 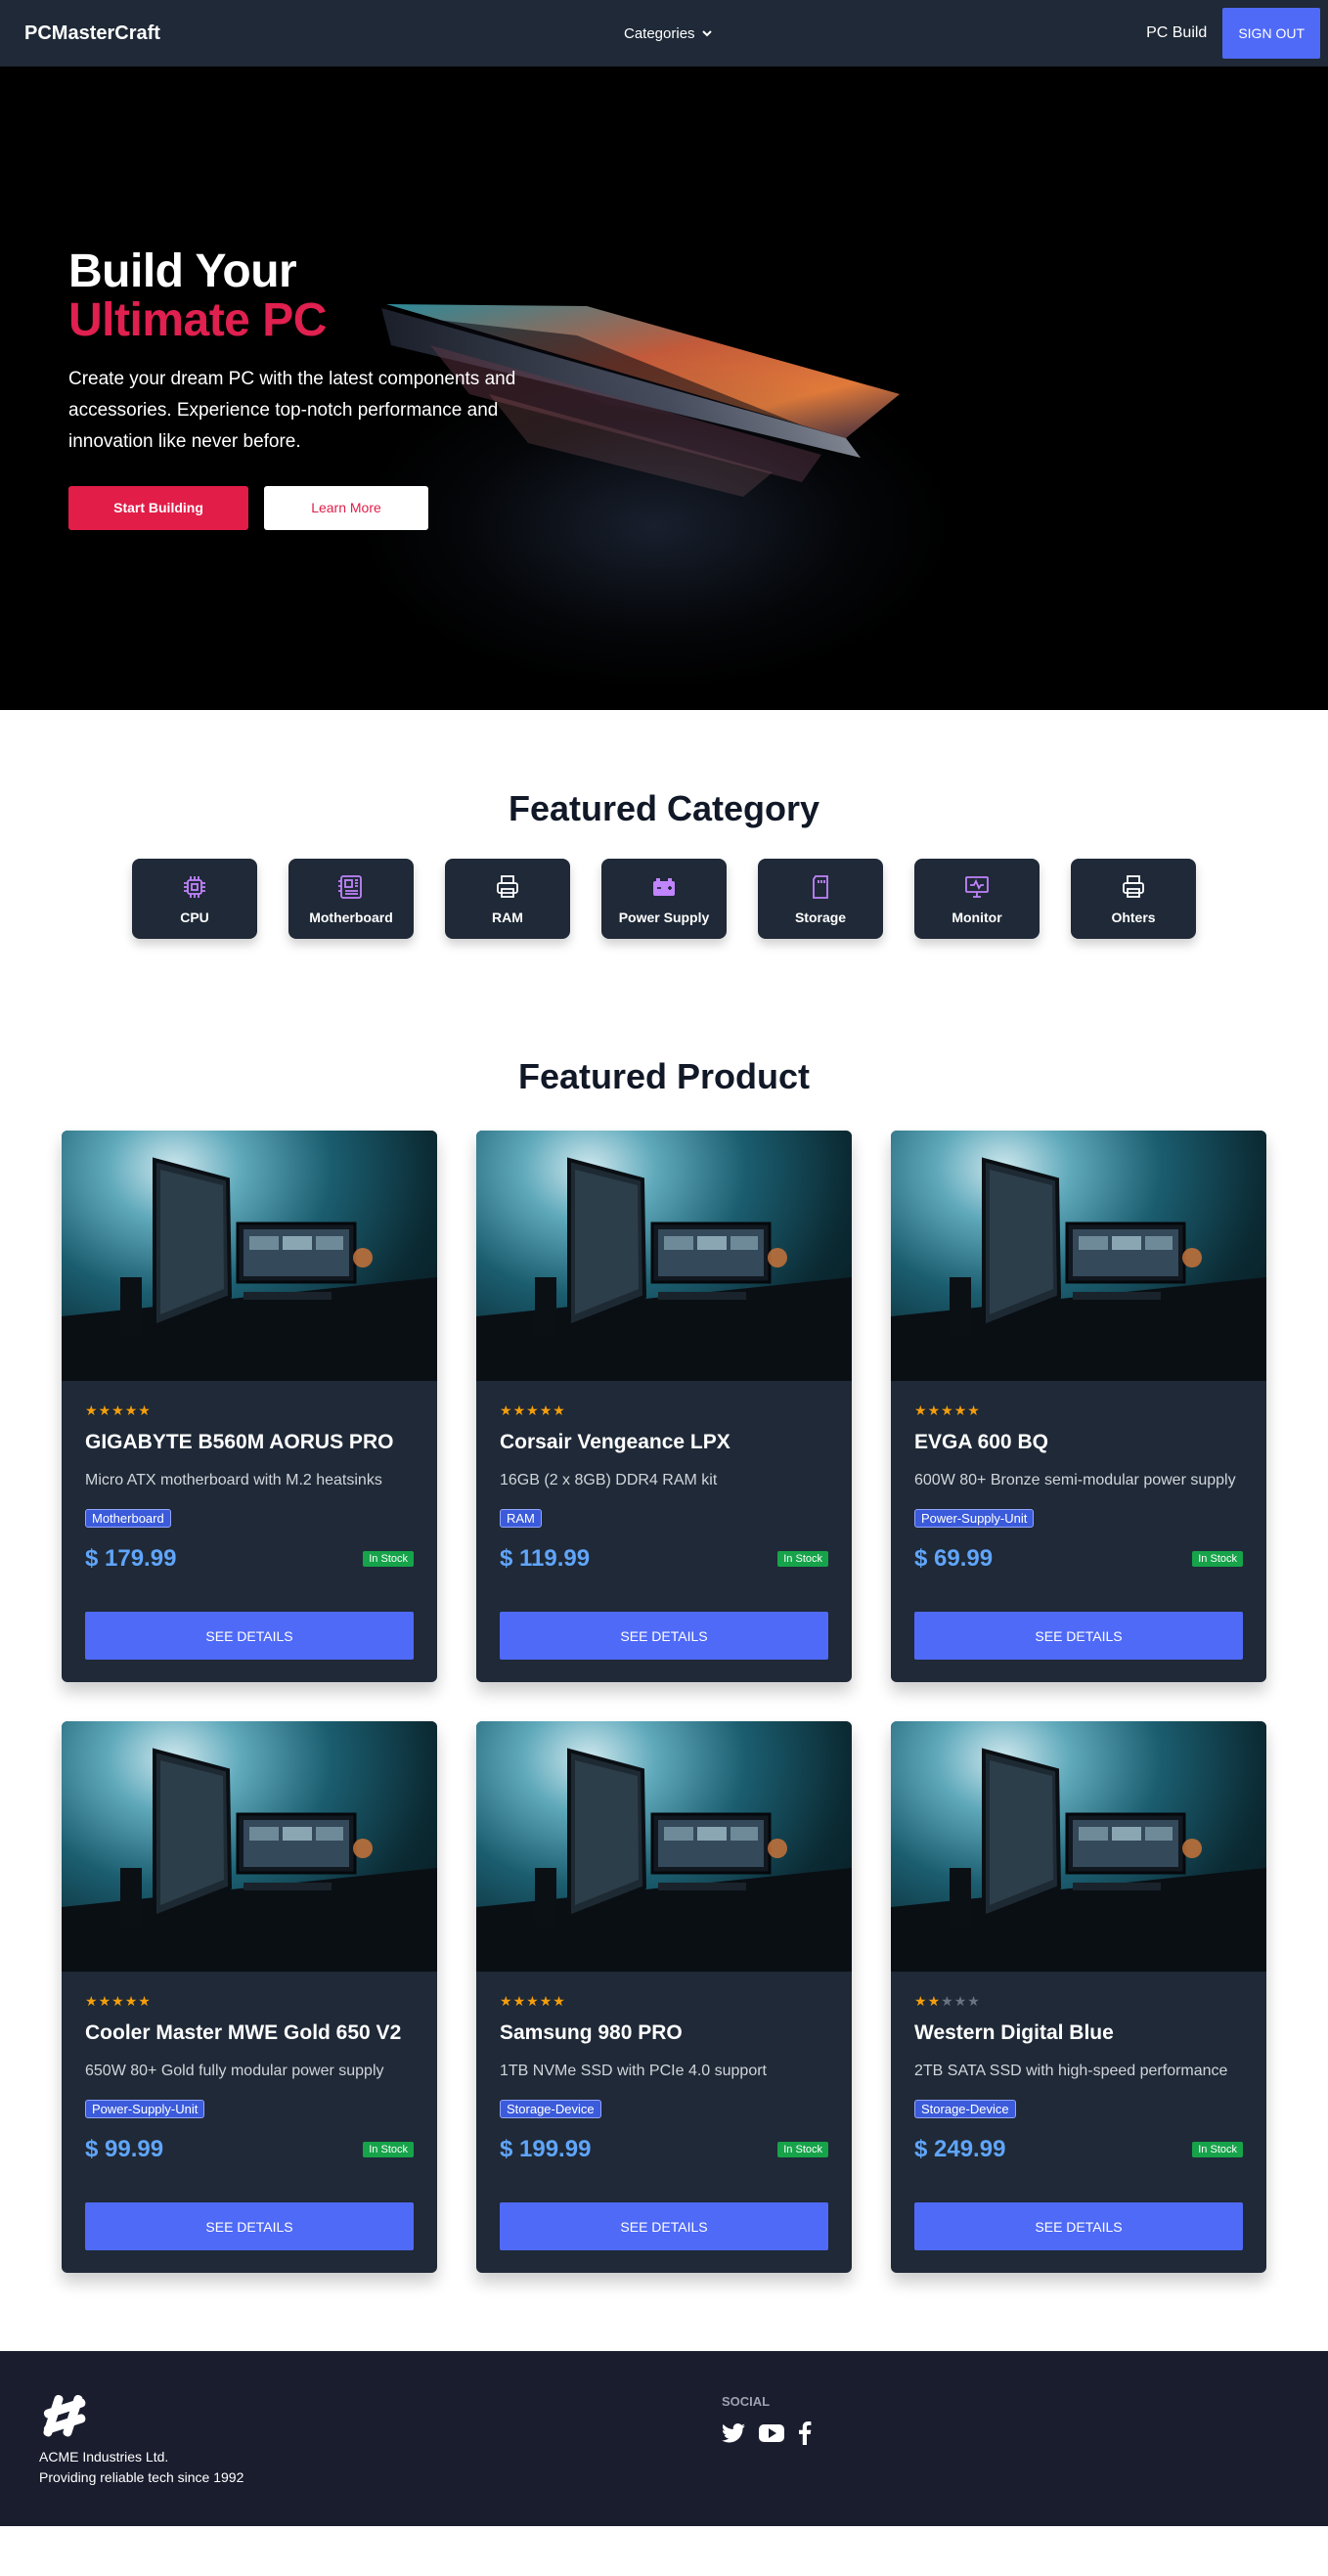 I want to click on category-badge: RAM, so click(x=521, y=1518).